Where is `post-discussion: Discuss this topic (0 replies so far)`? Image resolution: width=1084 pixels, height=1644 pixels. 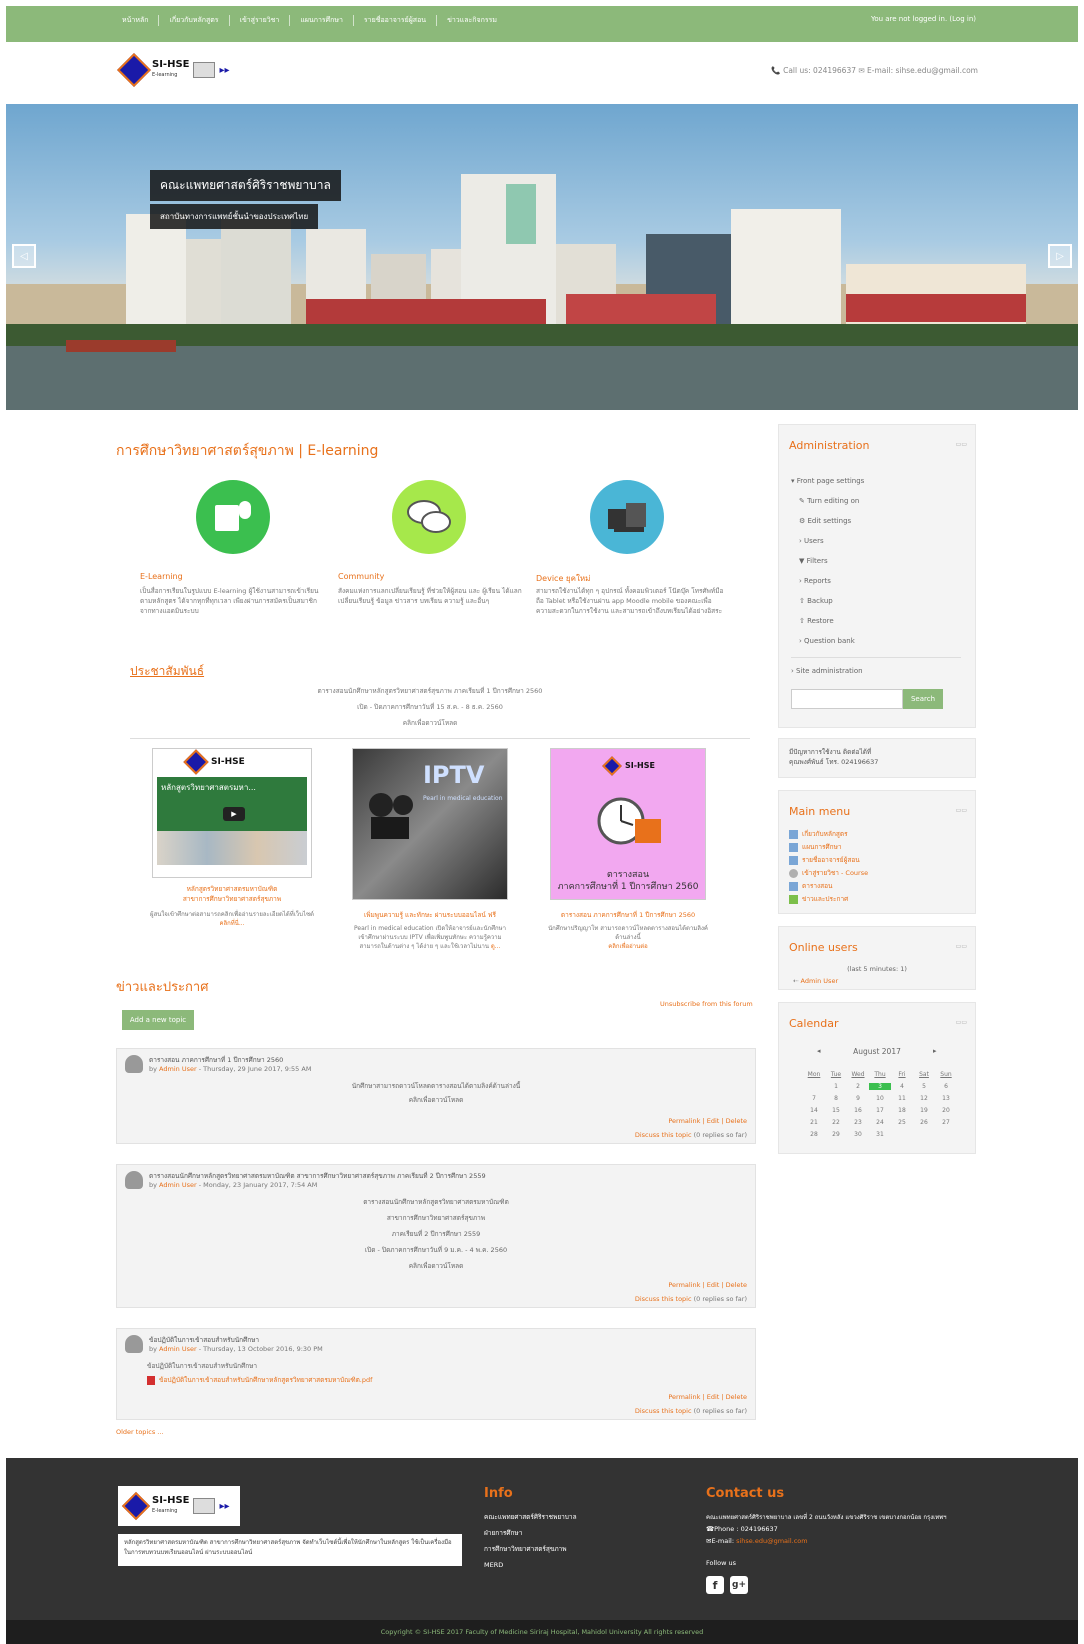
post-discussion: Discuss this topic (0 replies so far) is located at coordinates (690, 1135).